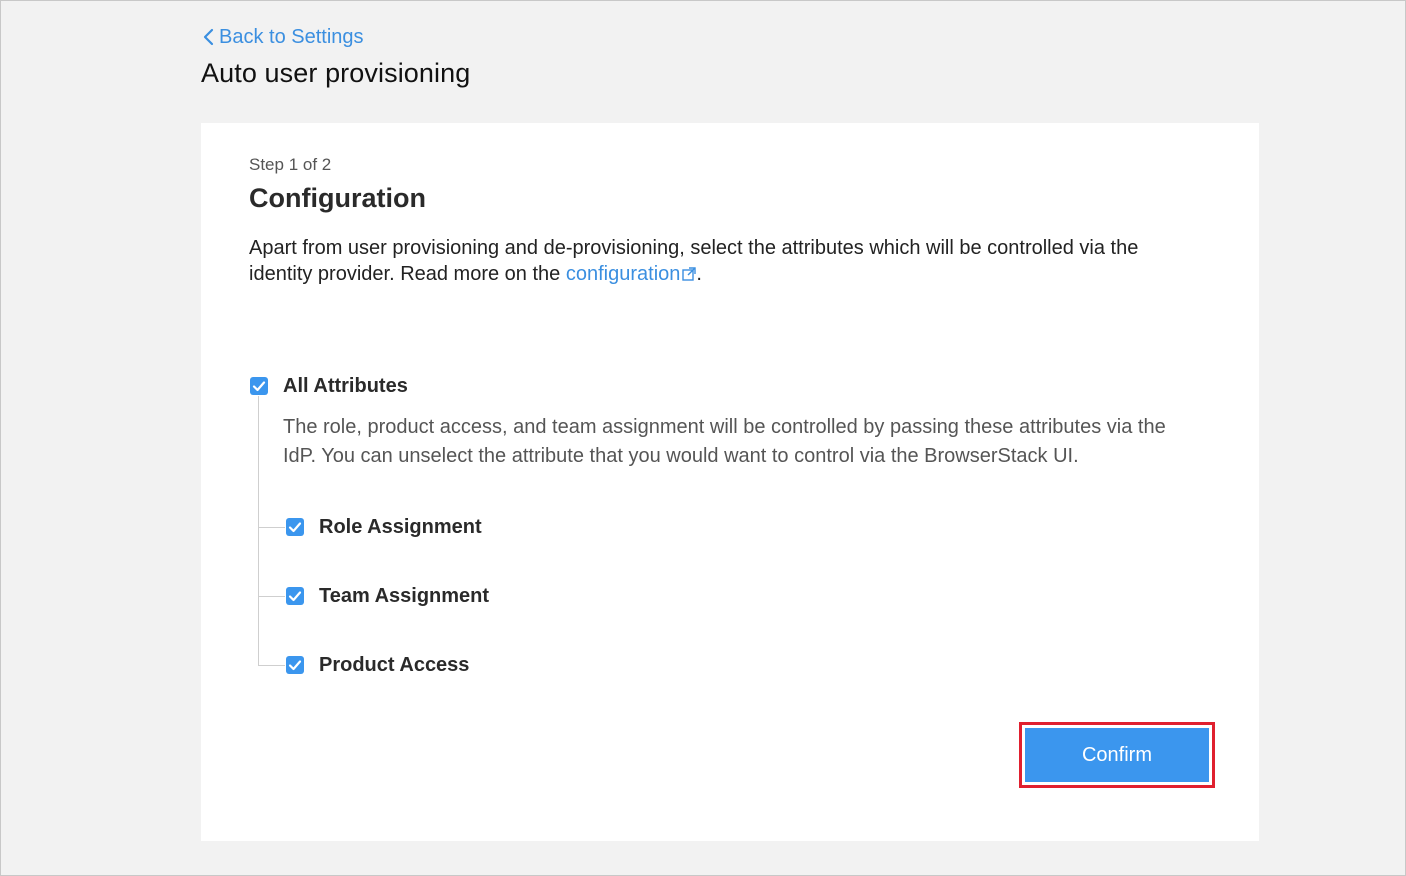 This screenshot has width=1406, height=876. I want to click on back-to-settings-link: Back to Settings, so click(282, 37).